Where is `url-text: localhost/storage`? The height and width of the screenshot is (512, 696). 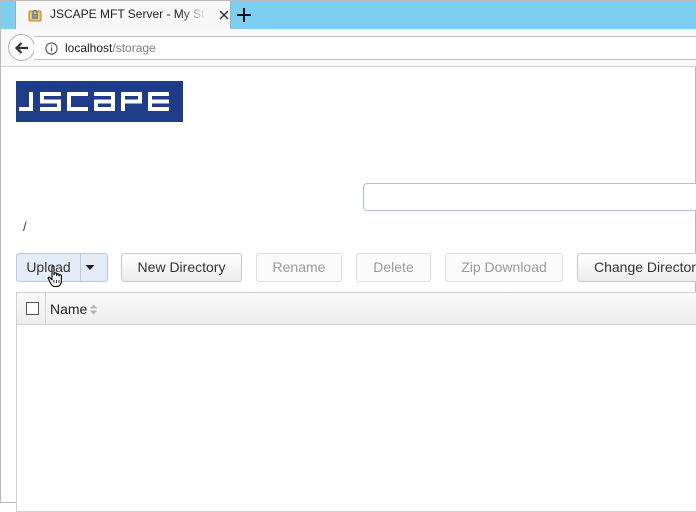 url-text: localhost/storage is located at coordinates (110, 48).